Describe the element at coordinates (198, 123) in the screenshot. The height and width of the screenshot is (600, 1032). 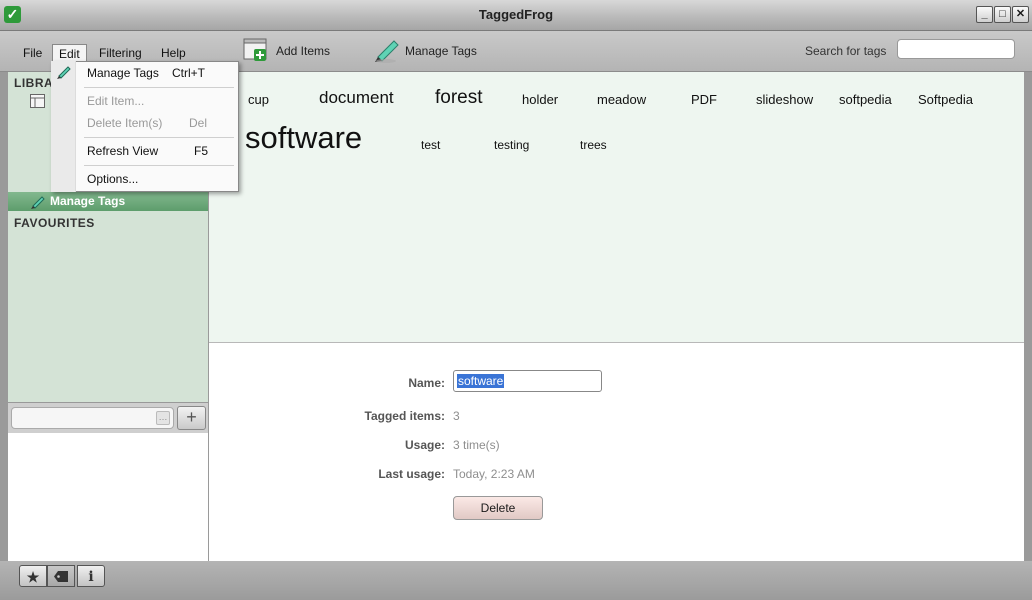
I see `shortcut-delete: Del` at that location.